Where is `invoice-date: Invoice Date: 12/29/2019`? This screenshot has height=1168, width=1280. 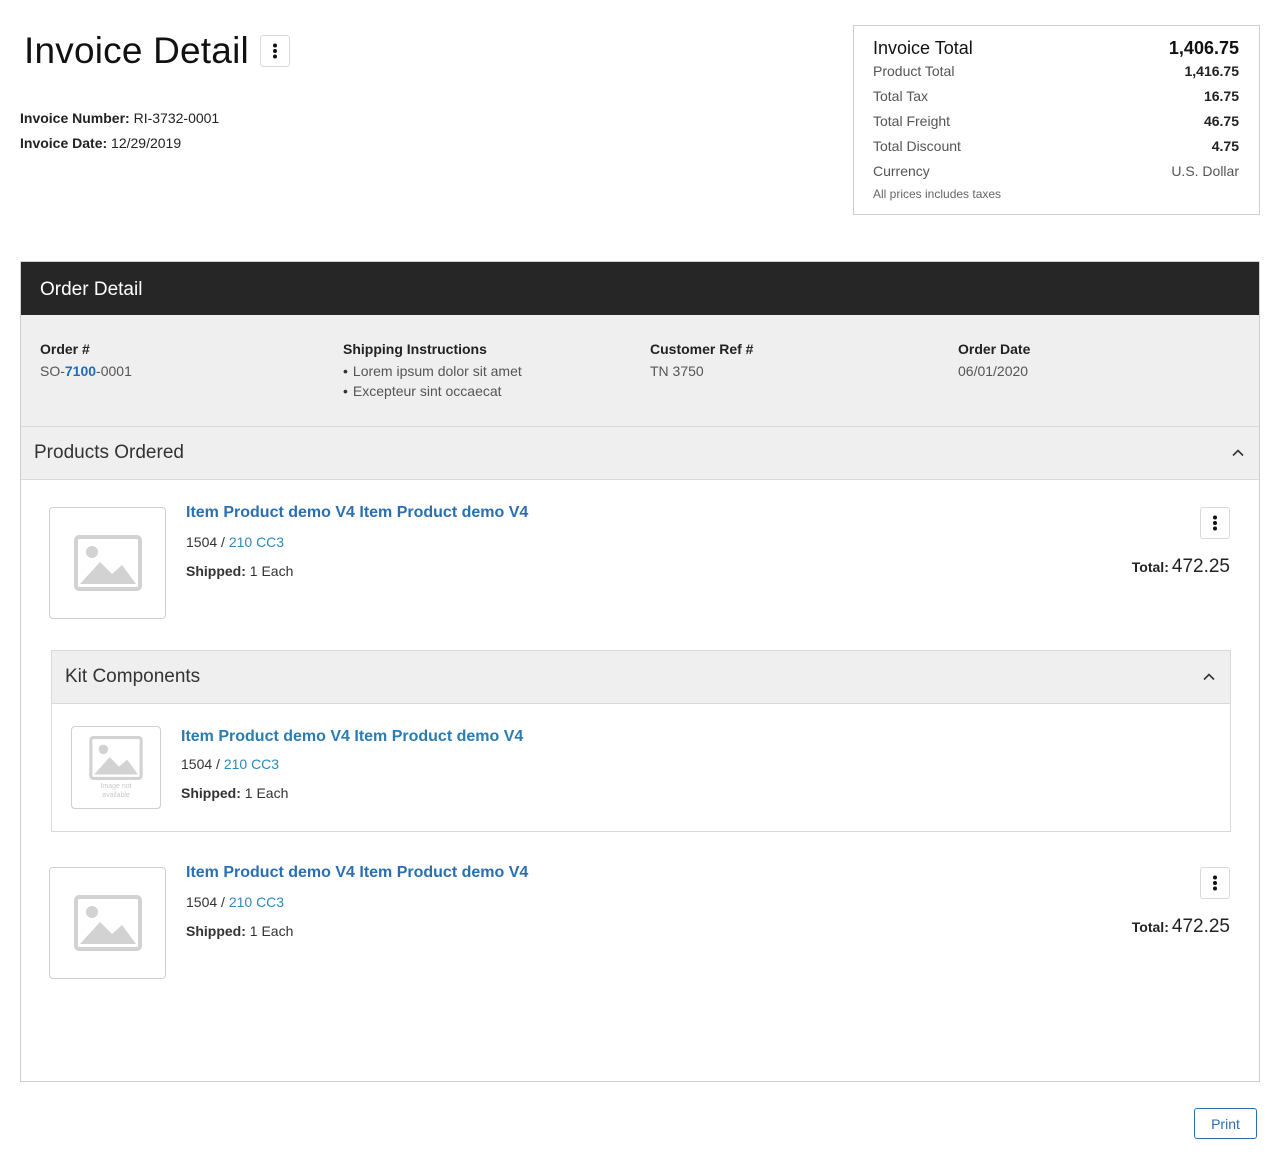
invoice-date: Invoice Date: 12/29/2019 is located at coordinates (100, 143).